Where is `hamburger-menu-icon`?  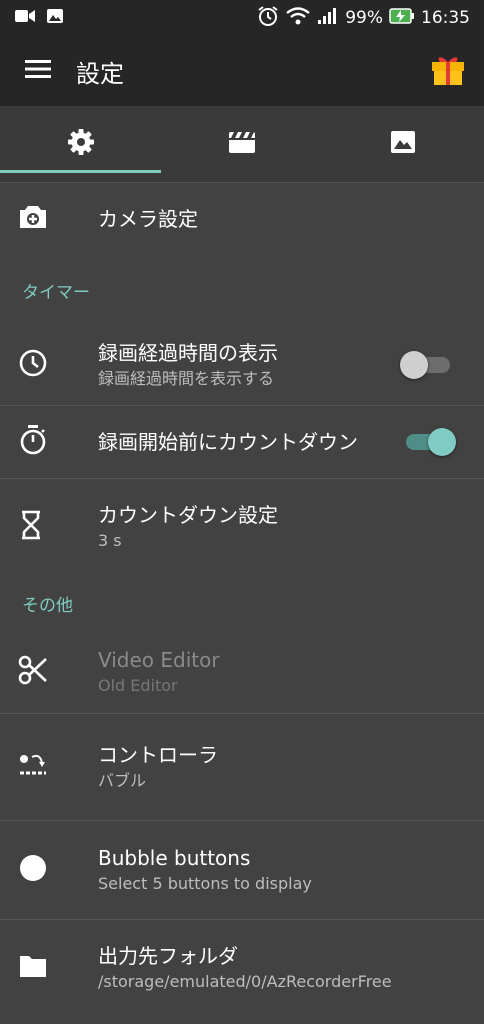
hamburger-menu-icon is located at coordinates (38, 71).